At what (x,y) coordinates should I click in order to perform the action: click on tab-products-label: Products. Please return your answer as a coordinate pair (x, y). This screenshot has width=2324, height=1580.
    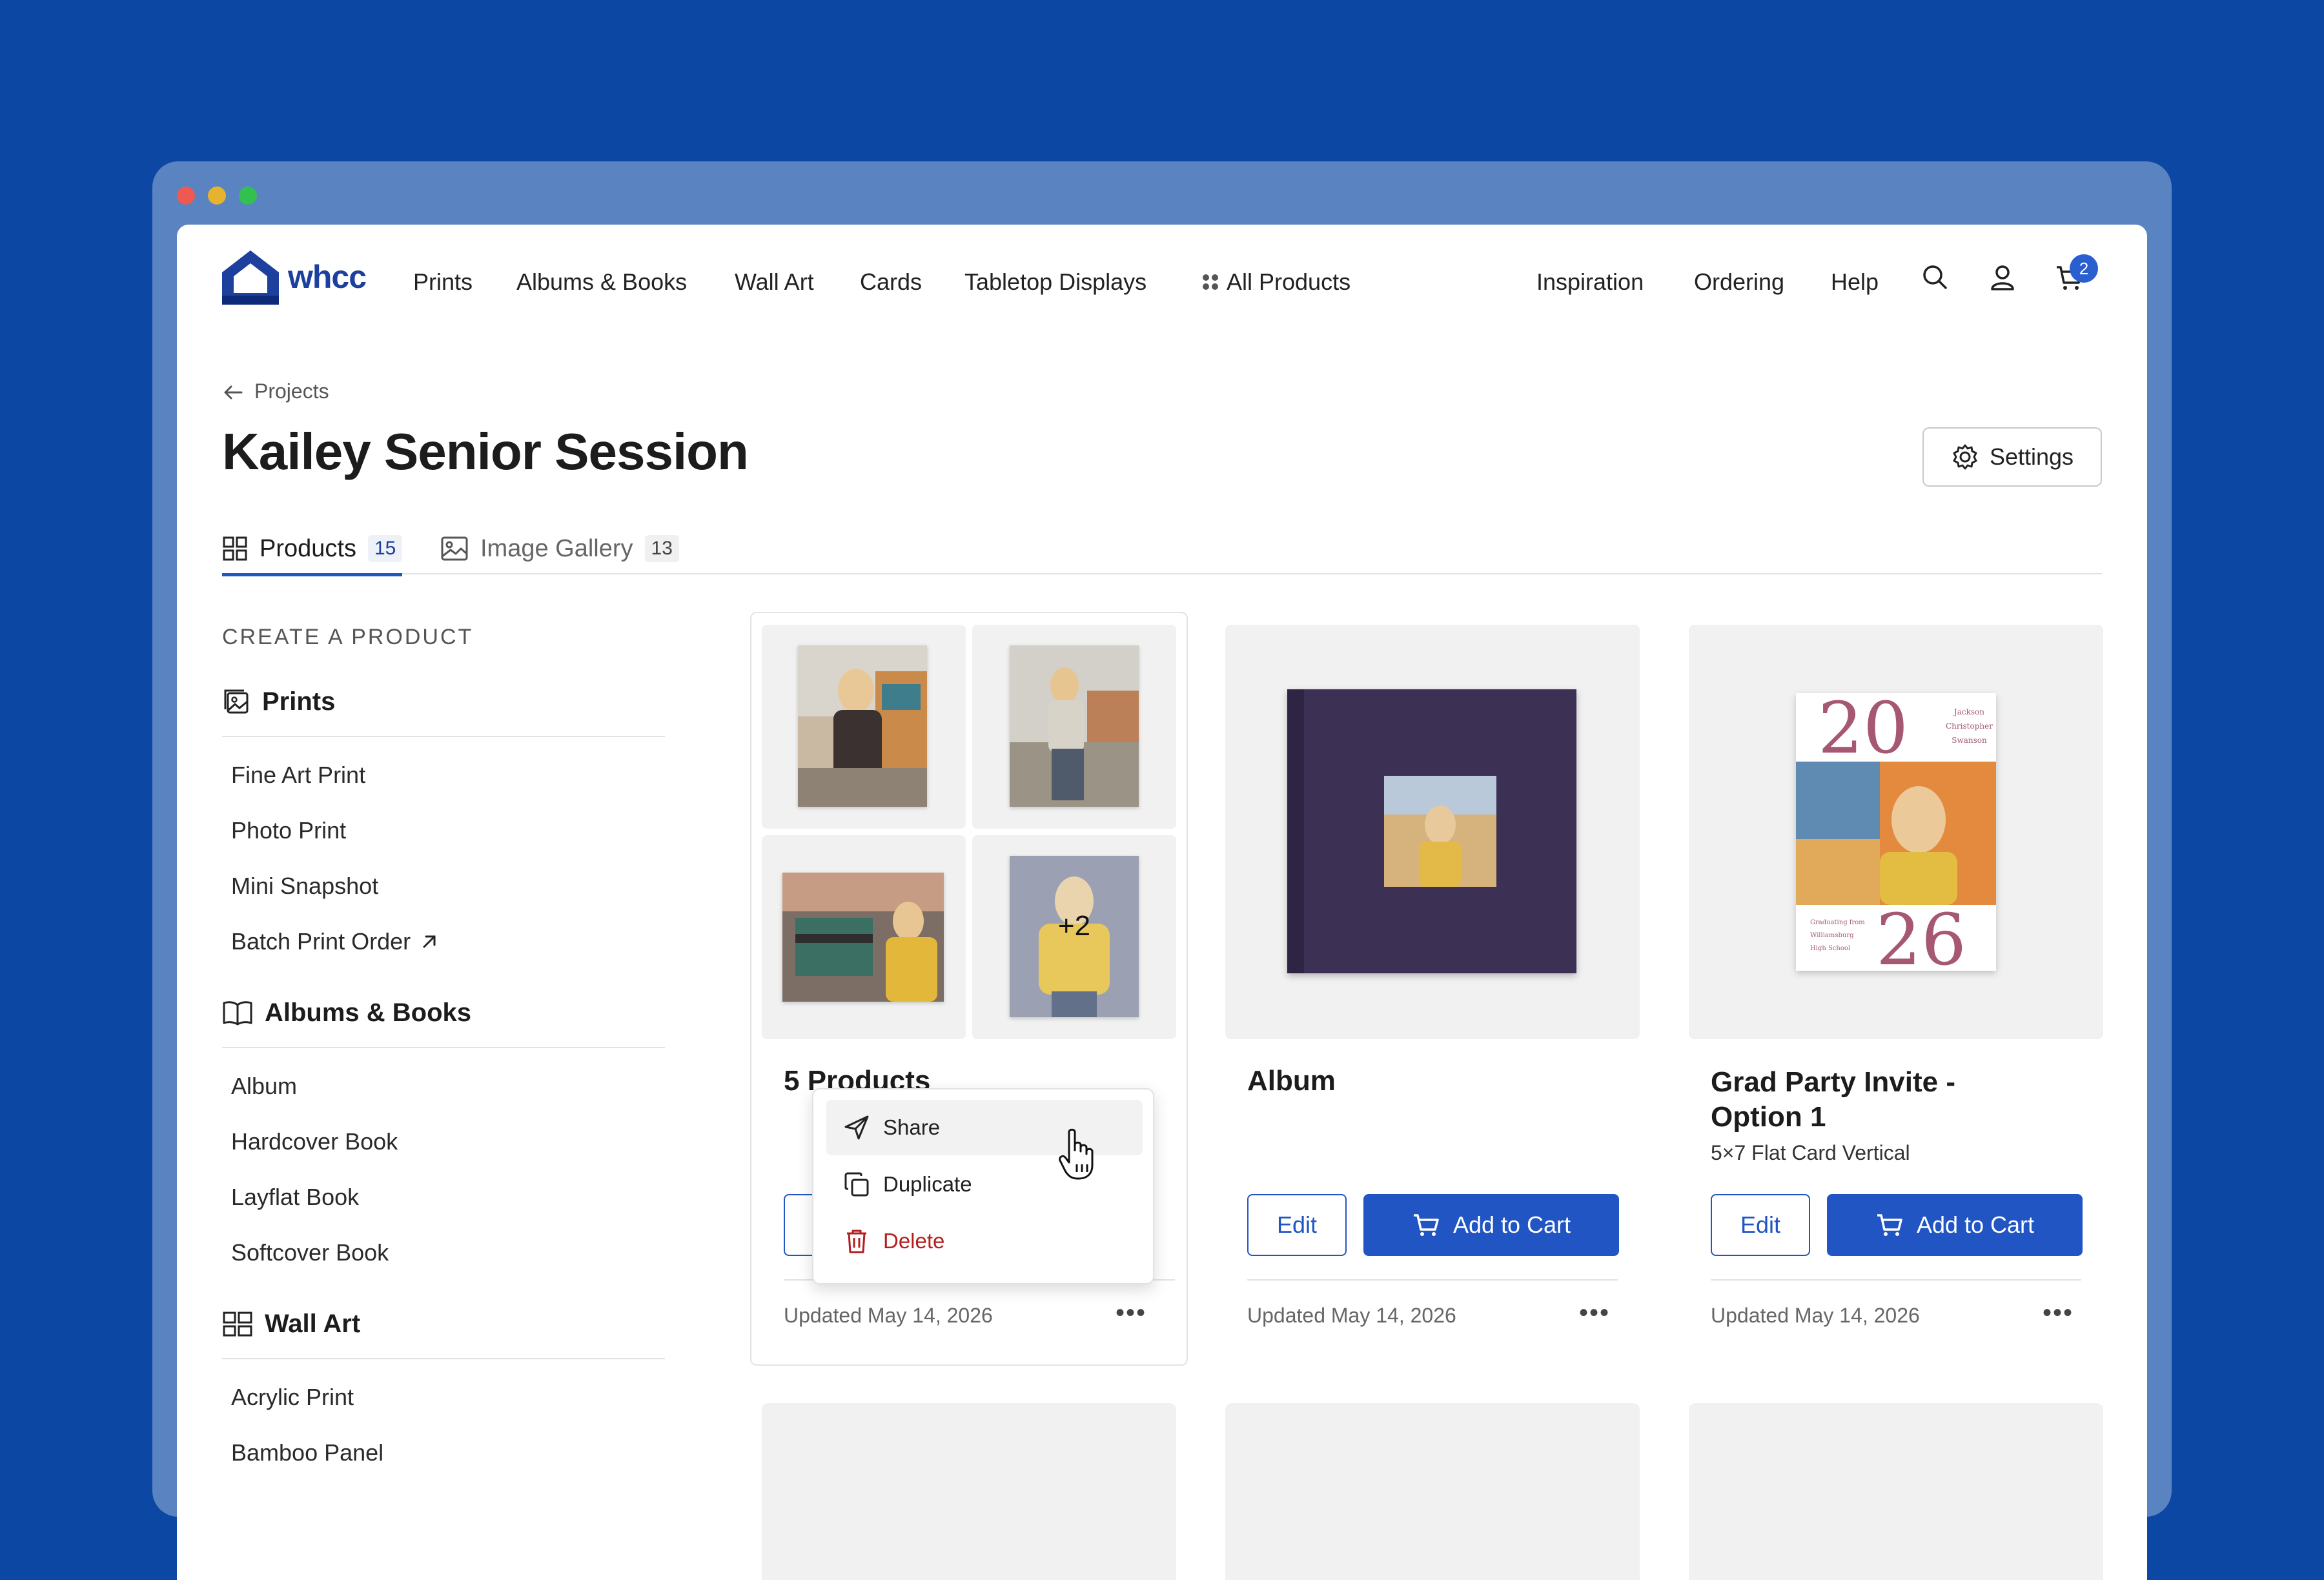
    Looking at the image, I should click on (308, 548).